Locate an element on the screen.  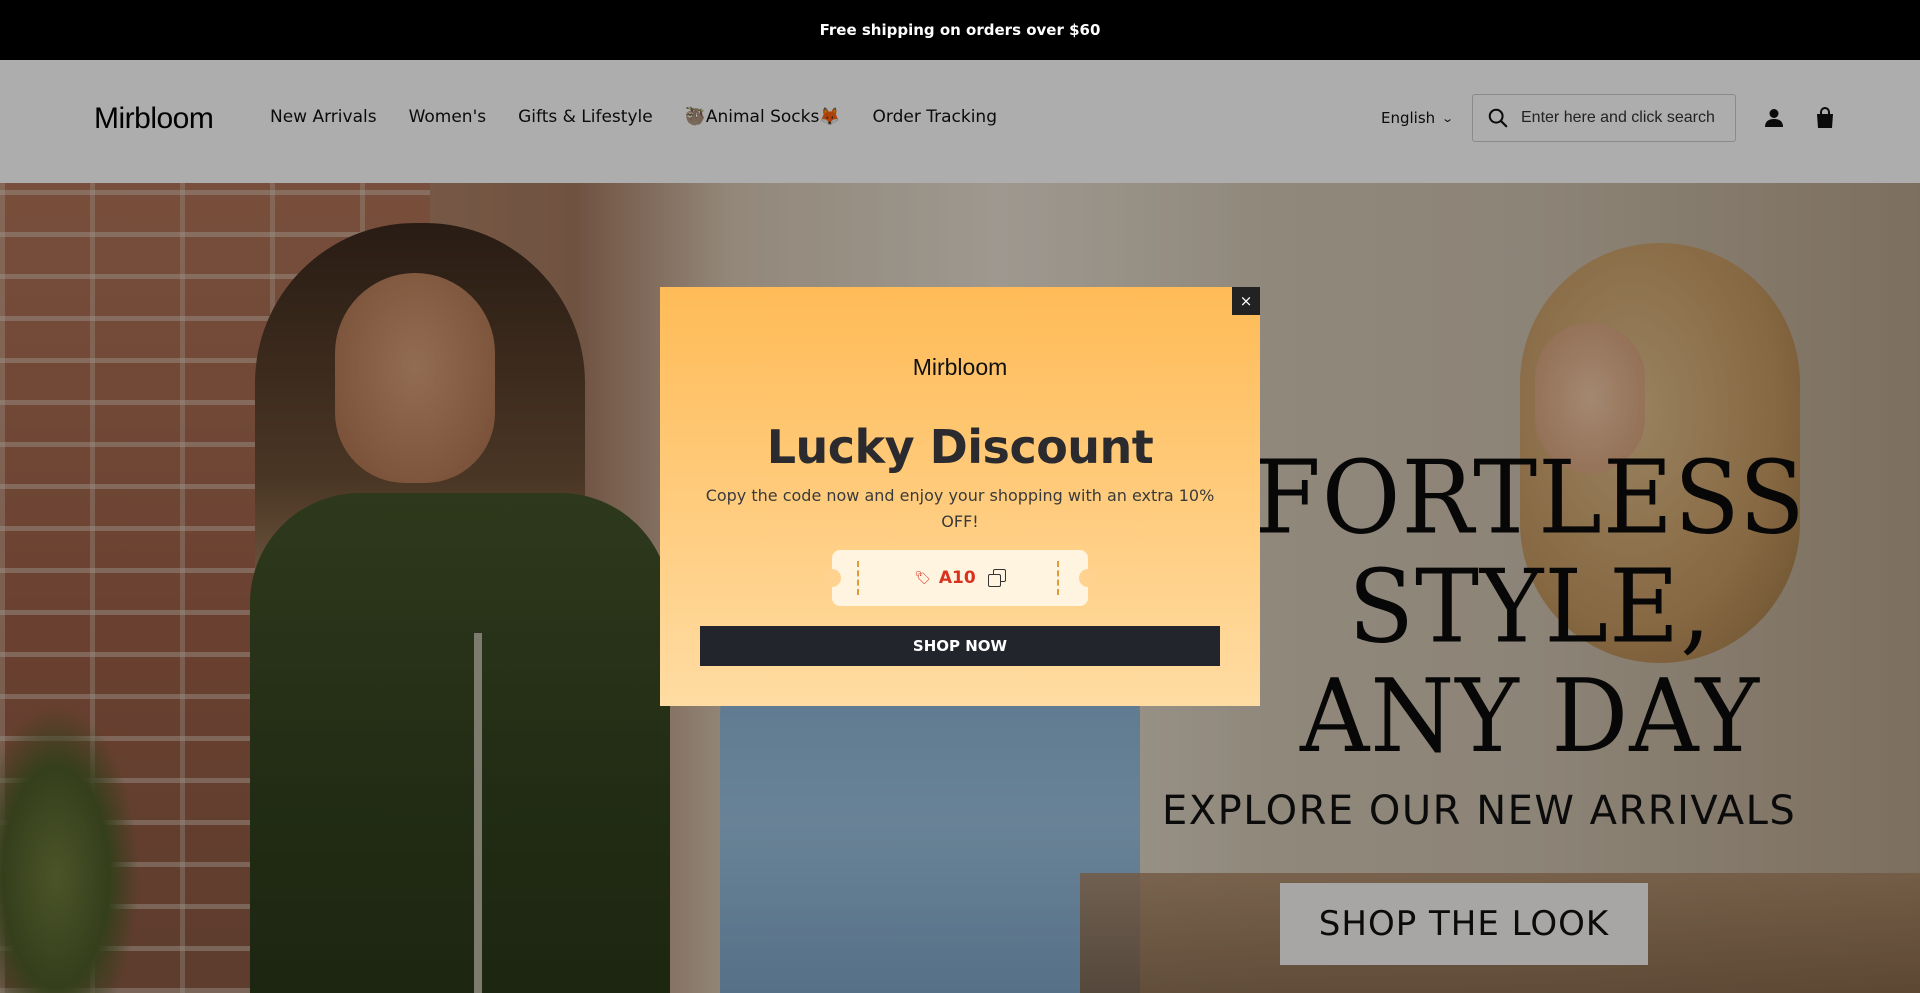
tag-icon: 🏷 is located at coordinates (922, 578).